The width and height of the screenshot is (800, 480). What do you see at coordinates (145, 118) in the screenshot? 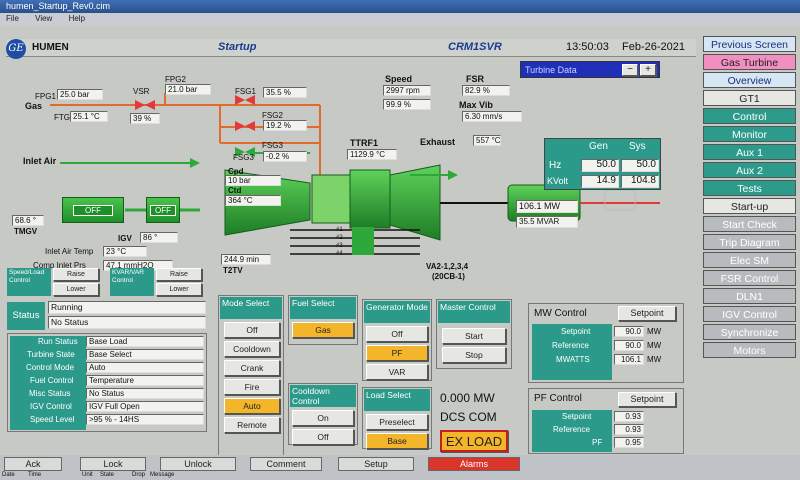
I see `vsr-value: 39 %` at bounding box center [145, 118].